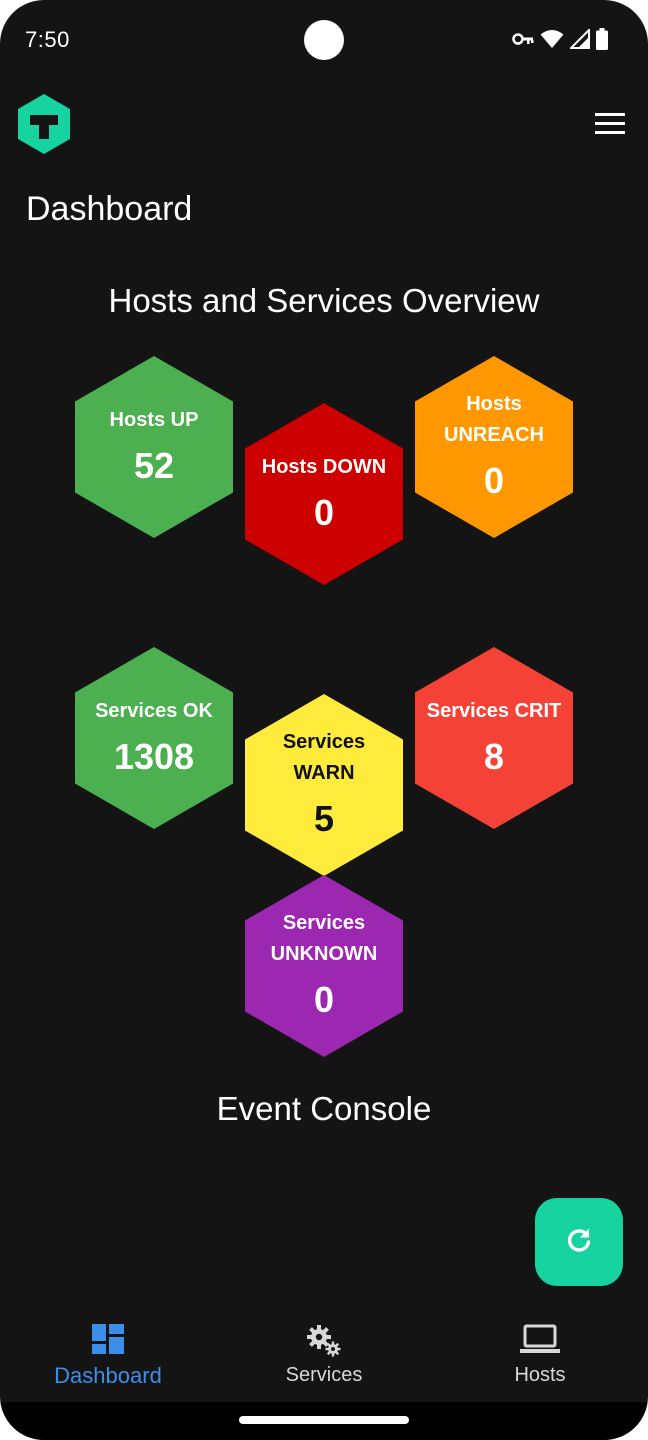 The height and width of the screenshot is (1440, 648). Describe the element at coordinates (324, 966) in the screenshot. I see `services-unknown-hexagon: Services UNKNOWN 0` at that location.